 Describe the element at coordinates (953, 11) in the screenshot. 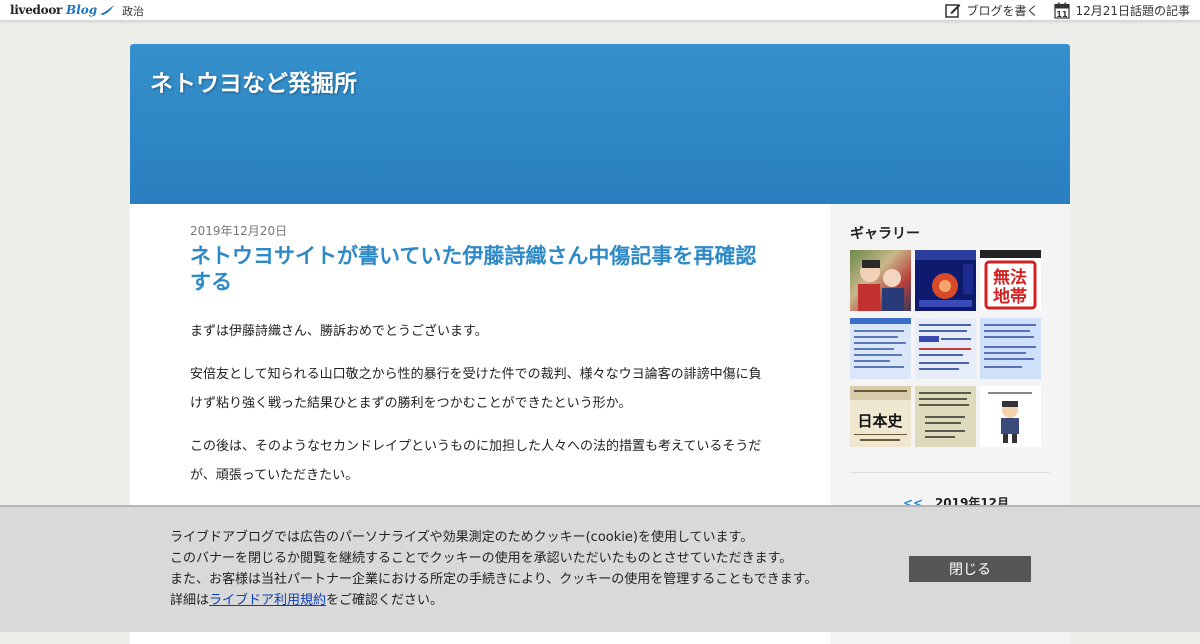

I see `pencil-edit-icon` at that location.